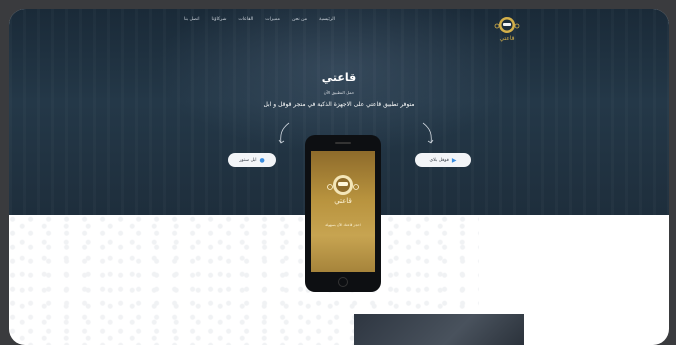  I want to click on hero-subtitle: حمل التطبيق الآن, so click(339, 92).